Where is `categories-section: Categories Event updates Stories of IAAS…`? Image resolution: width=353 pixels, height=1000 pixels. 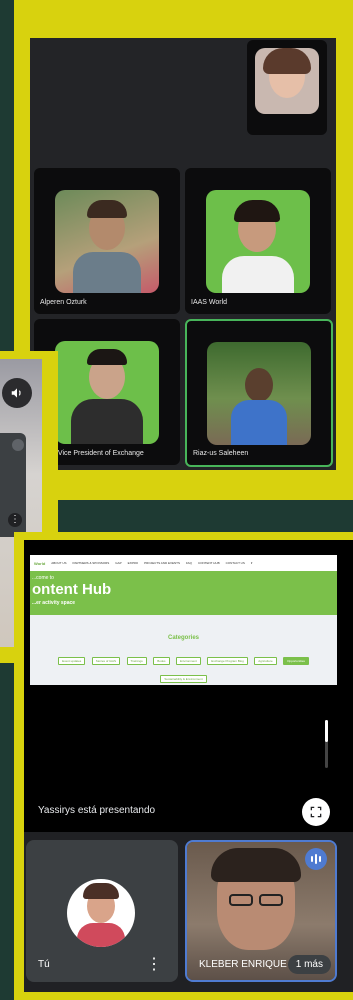
categories-section: Categories Event updates Stories of IAAS… is located at coordinates (183, 650).